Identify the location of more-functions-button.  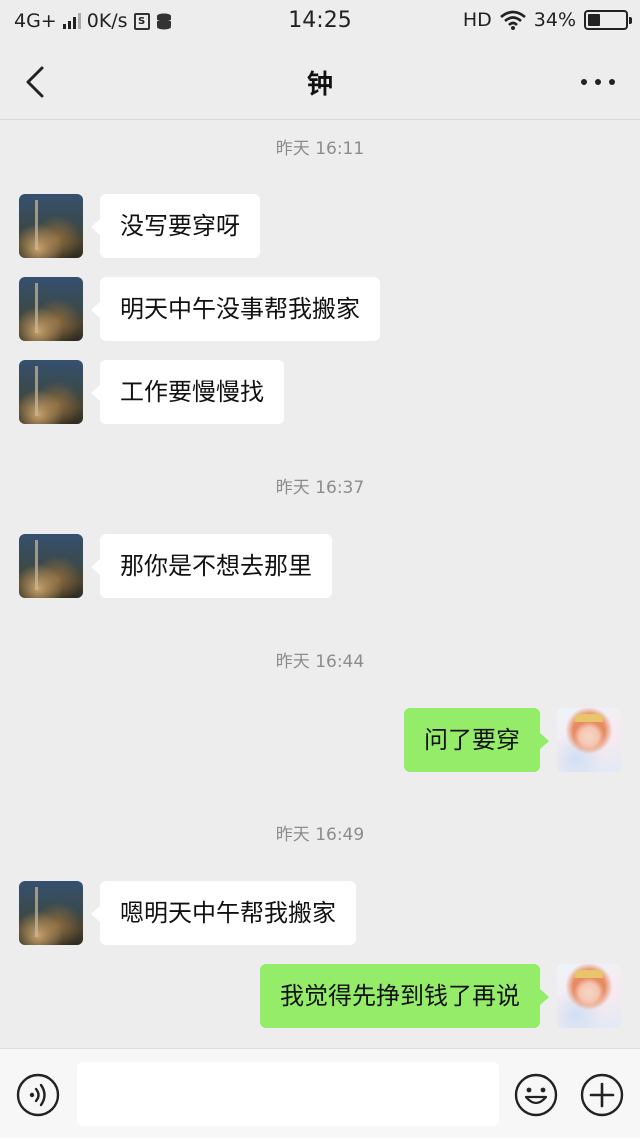
(602, 1095).